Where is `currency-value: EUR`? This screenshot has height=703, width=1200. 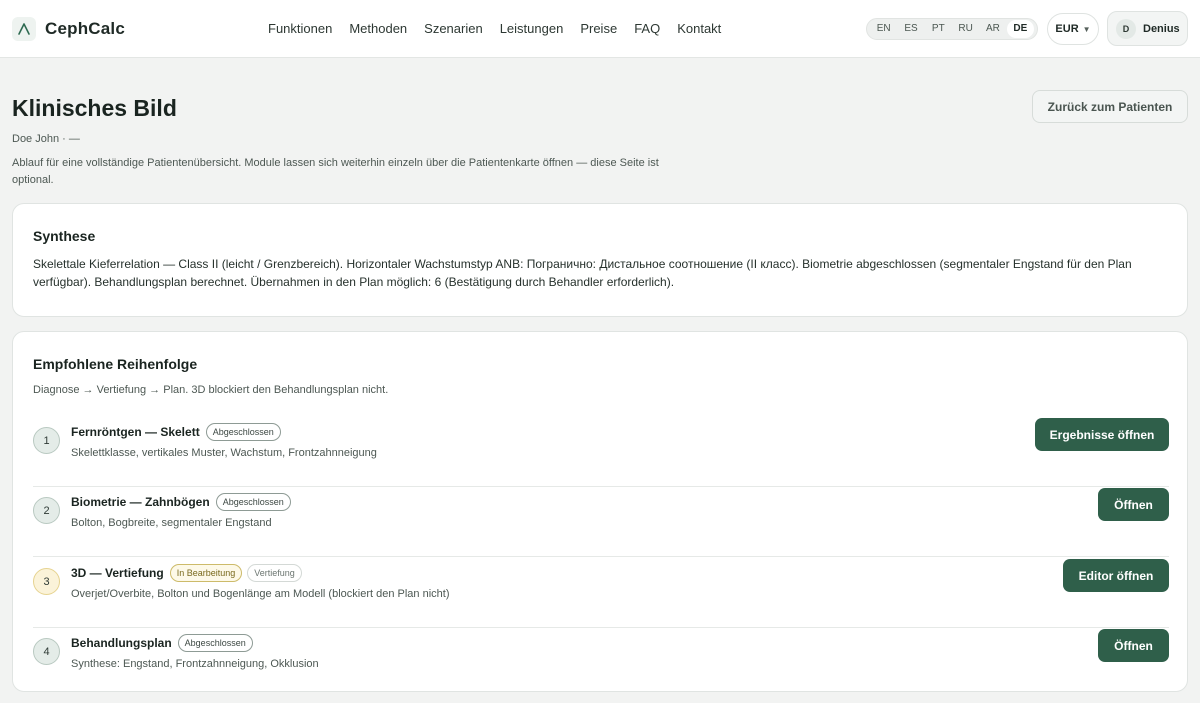 currency-value: EUR is located at coordinates (1067, 29).